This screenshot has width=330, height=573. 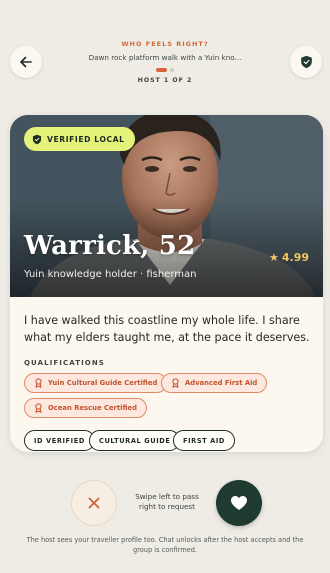 I want to click on close-icon, so click(x=94, y=503).